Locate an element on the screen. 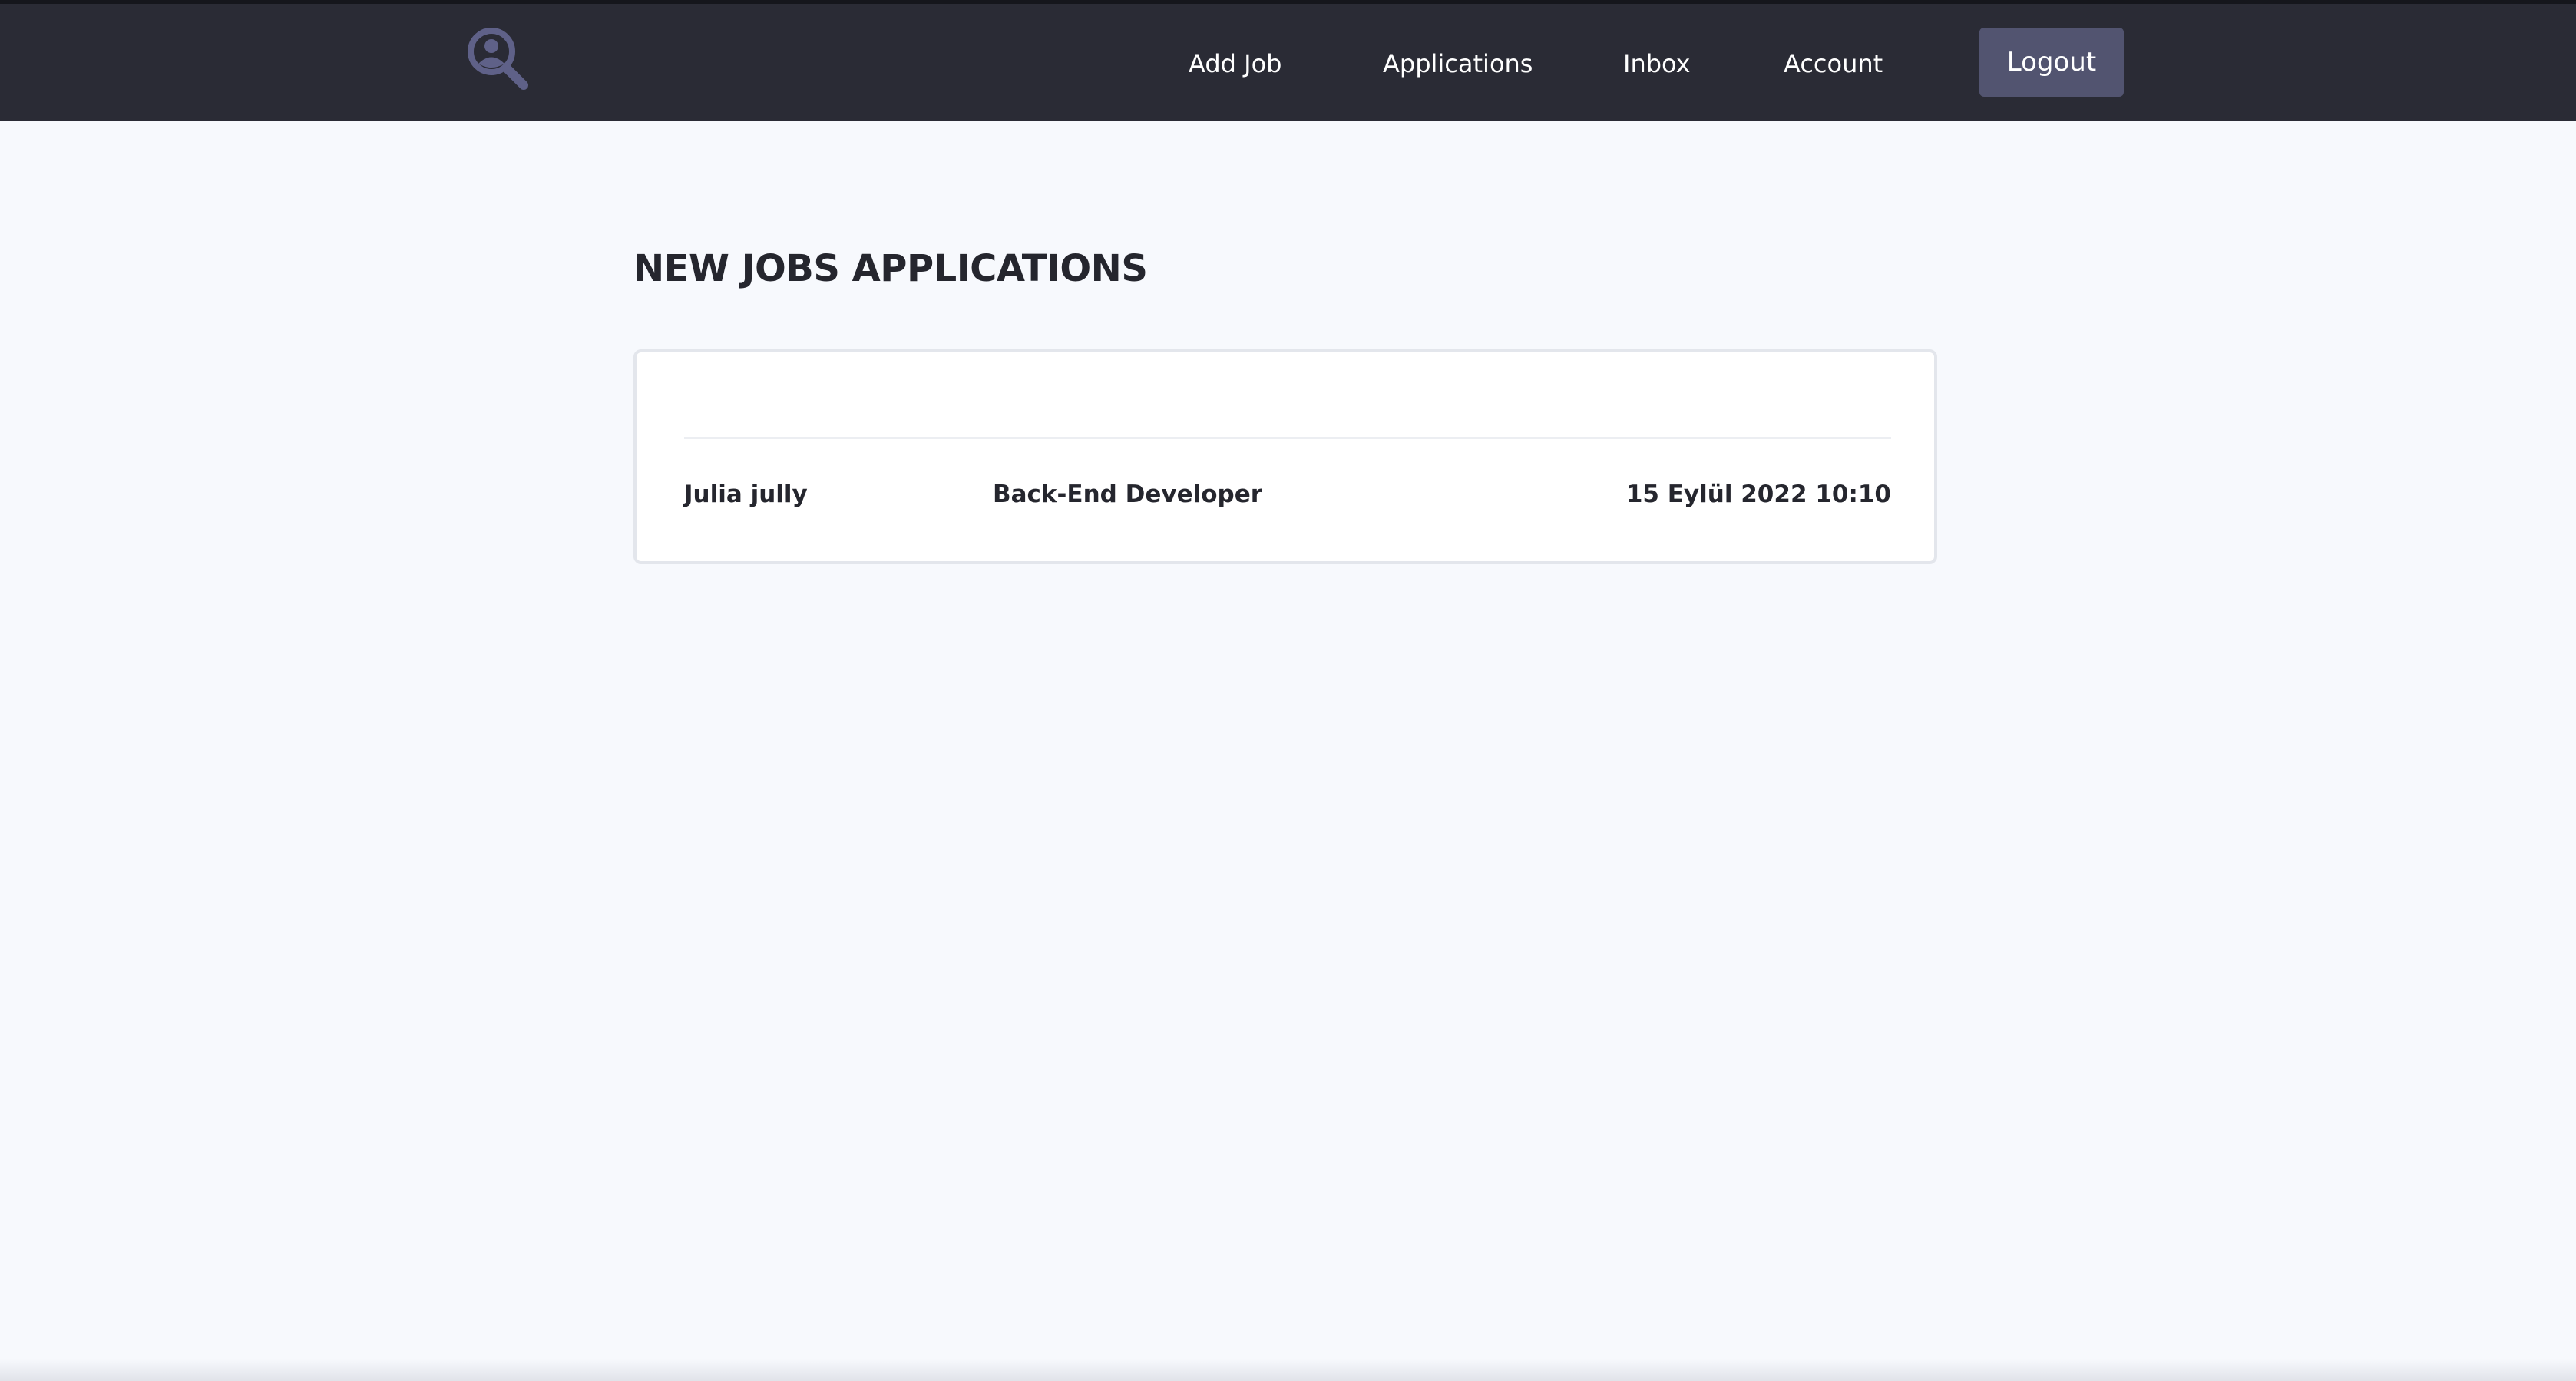  logout-button: Logout is located at coordinates (2051, 62).